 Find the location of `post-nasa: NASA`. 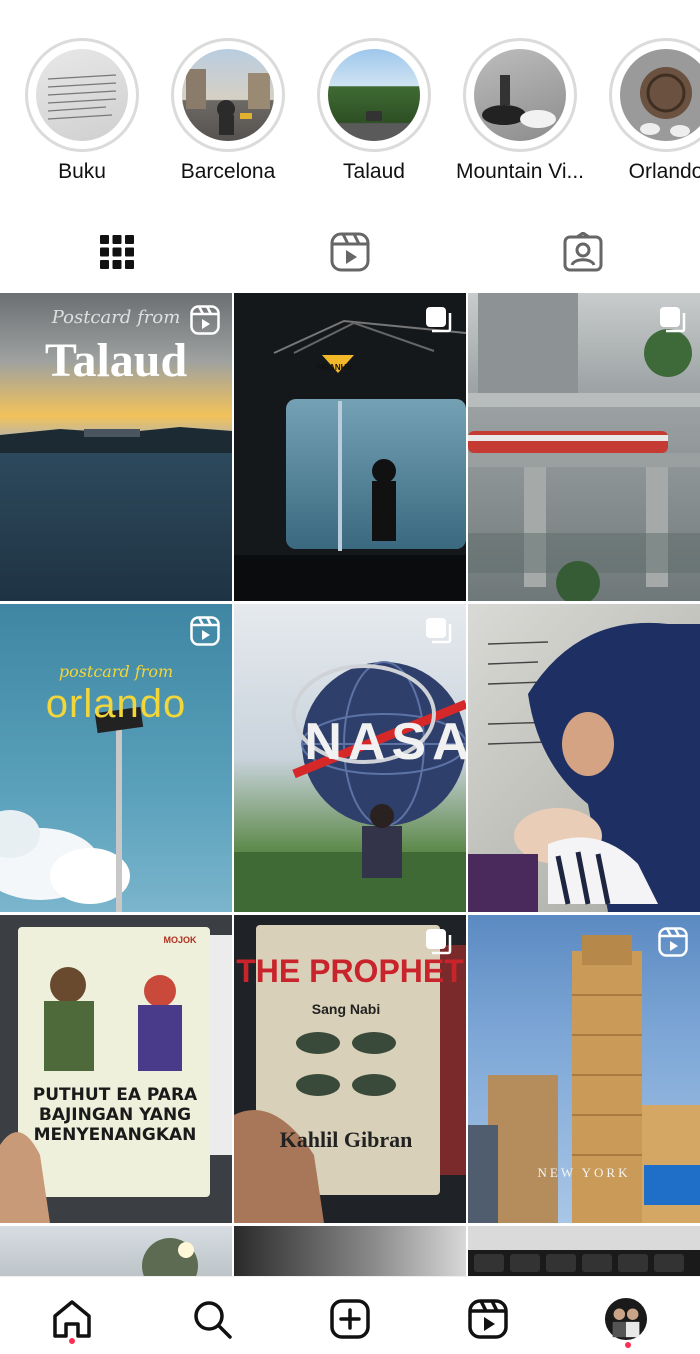

post-nasa: NASA is located at coordinates (350, 758).